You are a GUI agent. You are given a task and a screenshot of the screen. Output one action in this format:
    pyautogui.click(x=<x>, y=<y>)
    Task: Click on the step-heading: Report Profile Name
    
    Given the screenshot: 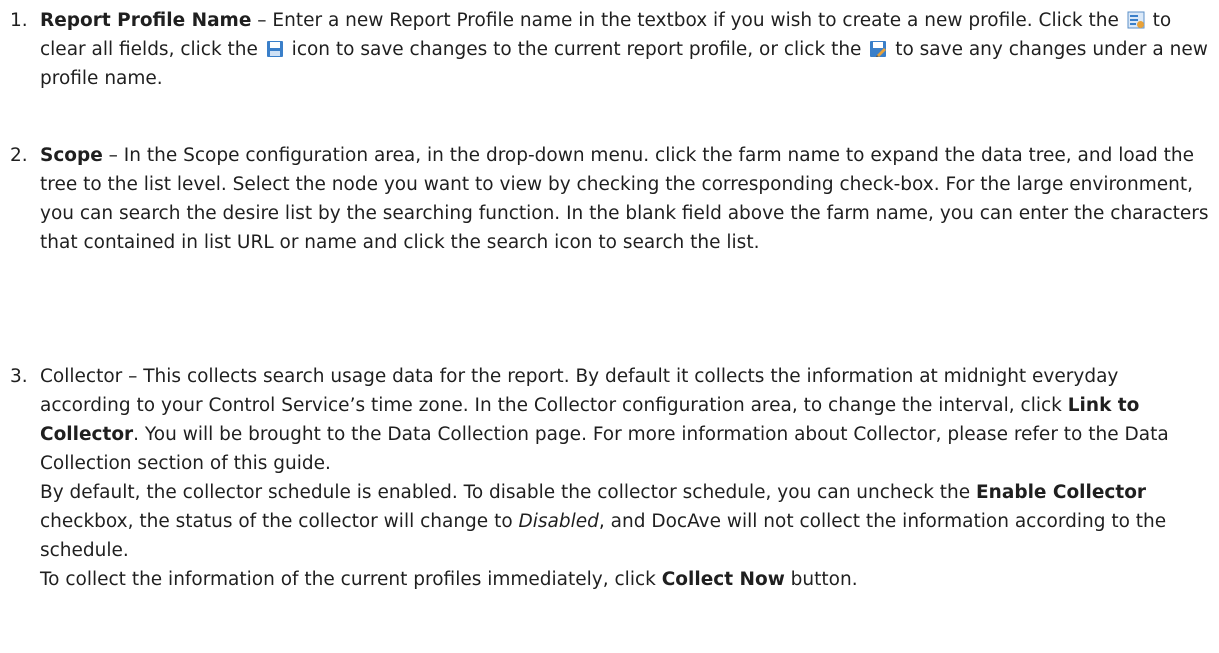 What is the action you would take?
    pyautogui.click(x=146, y=20)
    